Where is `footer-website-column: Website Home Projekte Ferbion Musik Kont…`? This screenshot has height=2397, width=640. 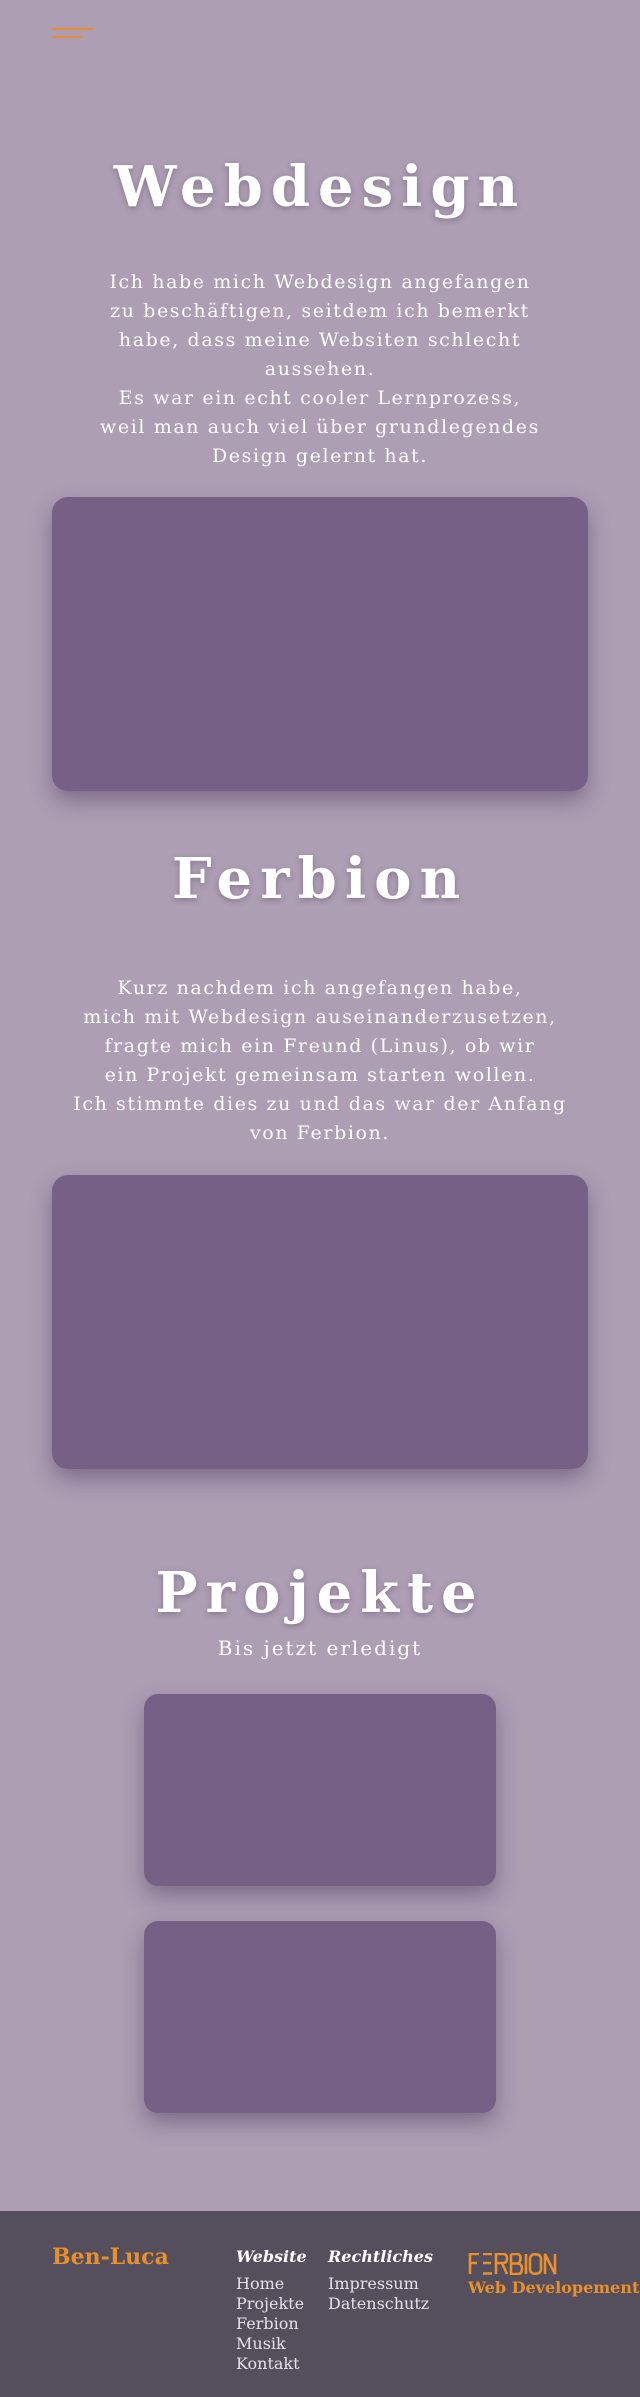 footer-website-column: Website Home Projekte Ferbion Musik Kont… is located at coordinates (271, 2310).